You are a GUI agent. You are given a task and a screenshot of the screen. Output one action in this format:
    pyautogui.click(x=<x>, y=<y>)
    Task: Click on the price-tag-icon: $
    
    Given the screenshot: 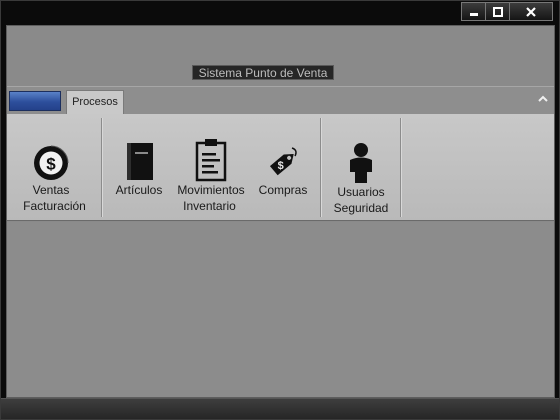 What is the action you would take?
    pyautogui.click(x=283, y=161)
    